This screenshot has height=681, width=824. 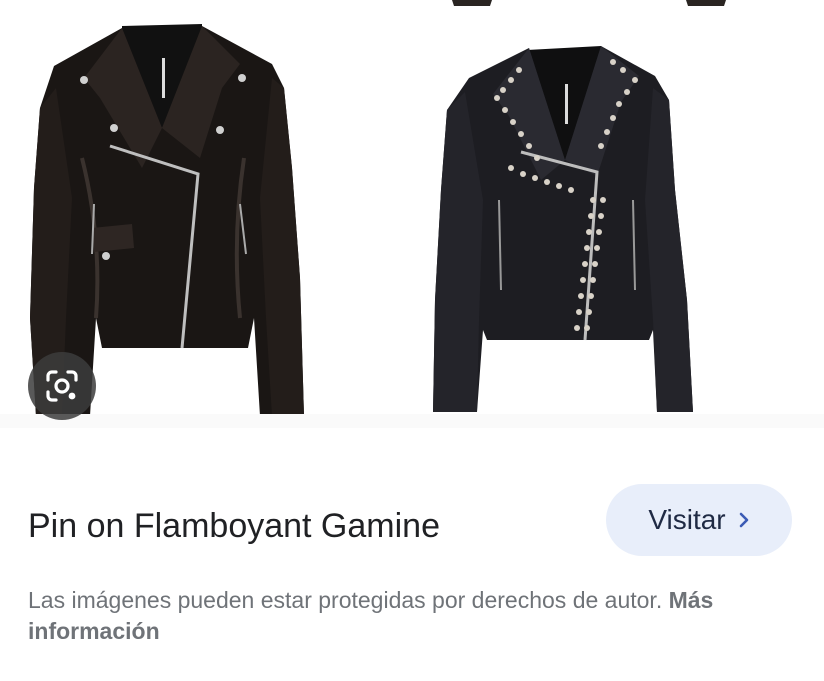 I want to click on visit-button: Visitar, so click(x=699, y=520).